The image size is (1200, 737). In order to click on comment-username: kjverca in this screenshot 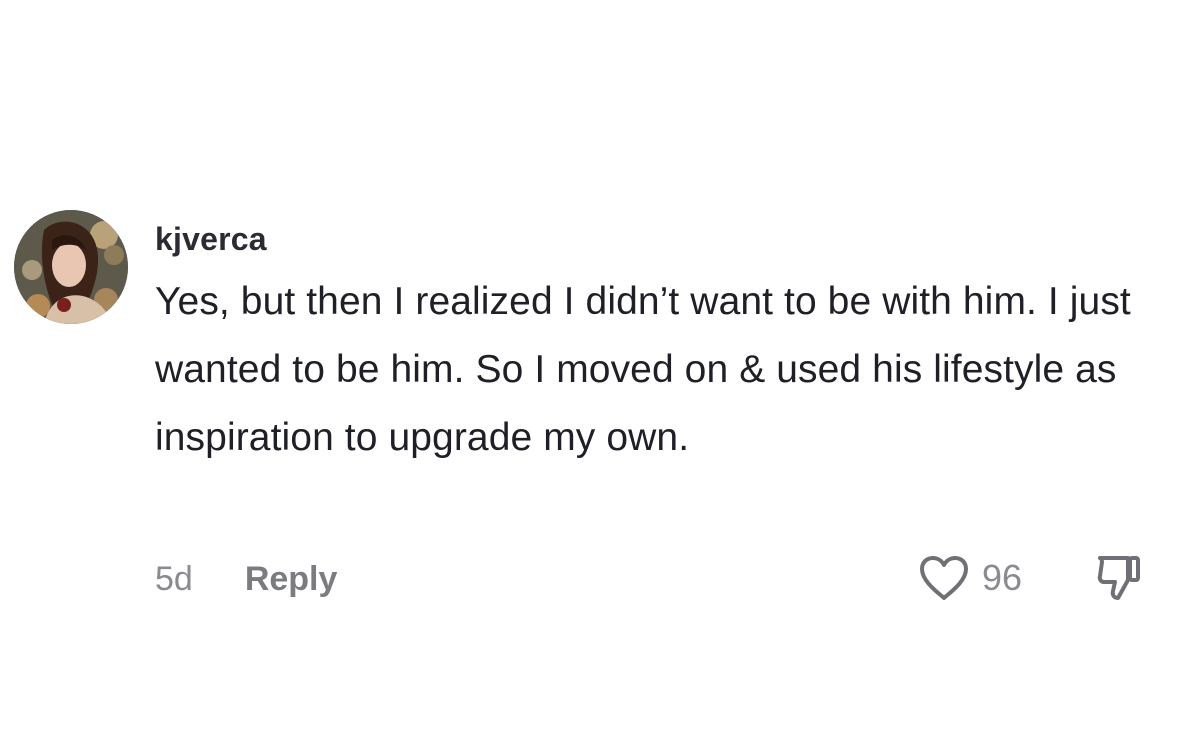, I will do `click(211, 239)`.